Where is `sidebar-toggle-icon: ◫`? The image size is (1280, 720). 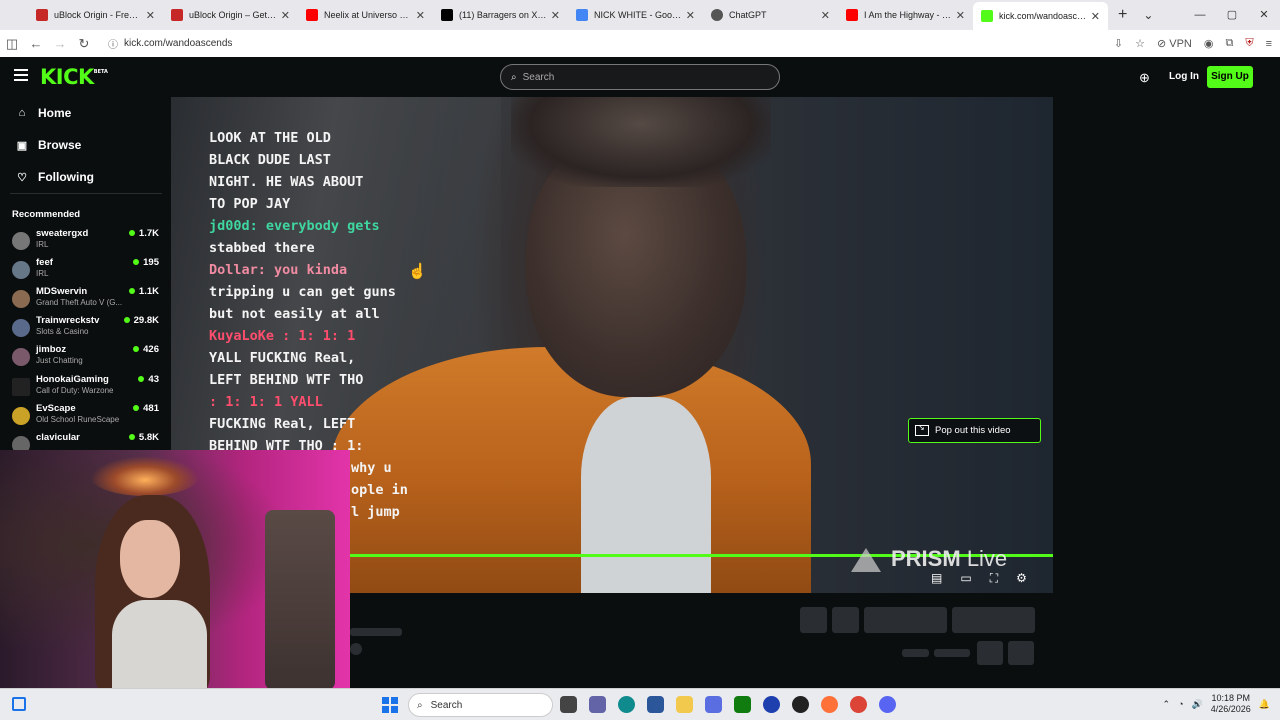
sidebar-toggle-icon: ◫ is located at coordinates (12, 44).